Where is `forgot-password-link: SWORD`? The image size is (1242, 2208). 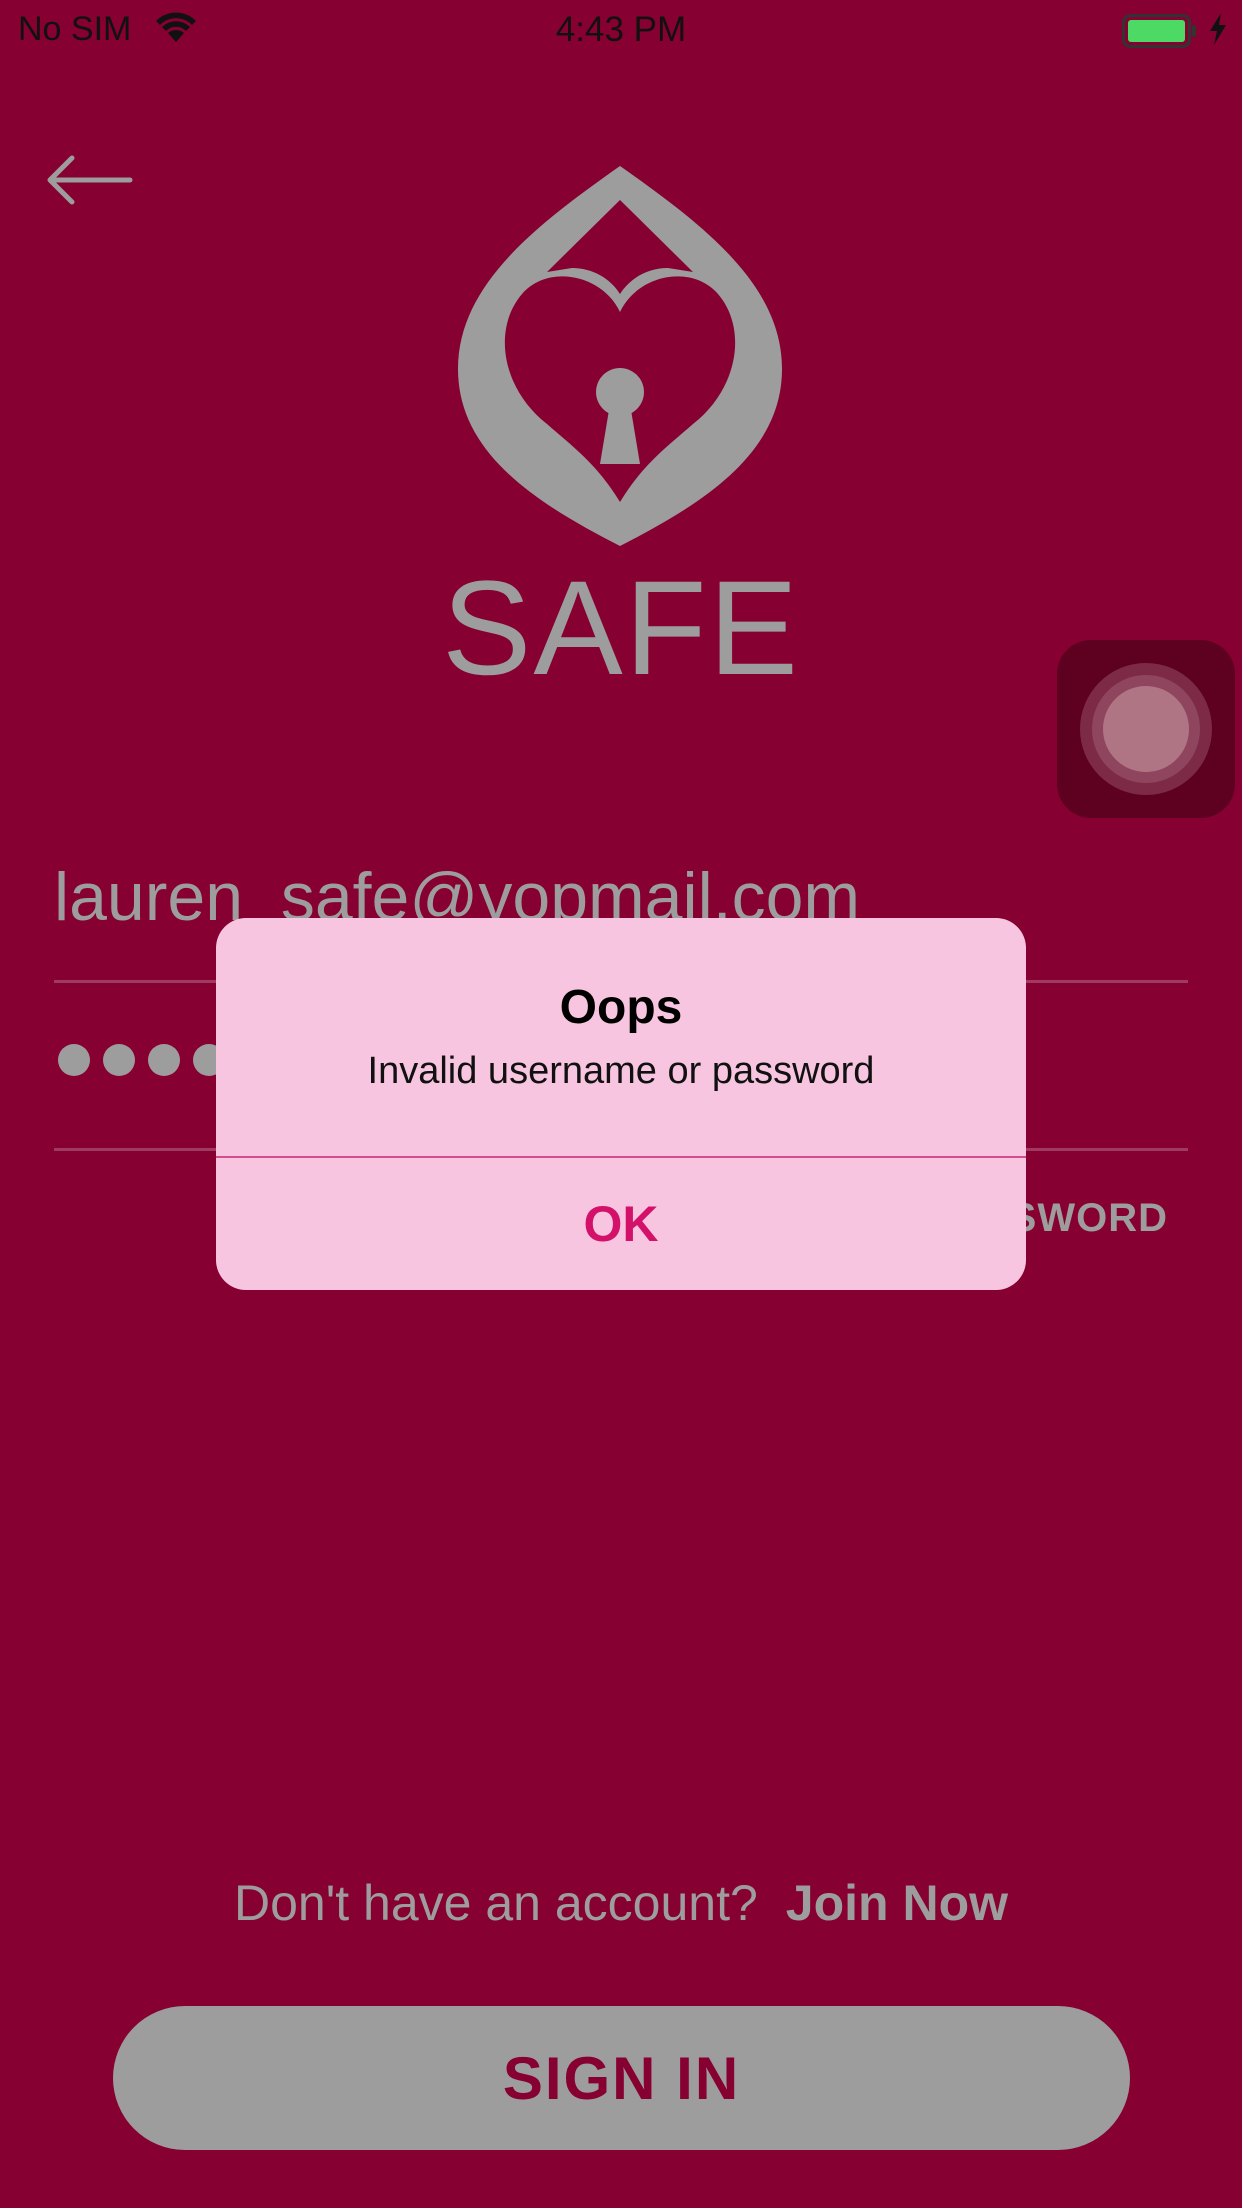
forgot-password-link: SWORD is located at coordinates (1089, 1218).